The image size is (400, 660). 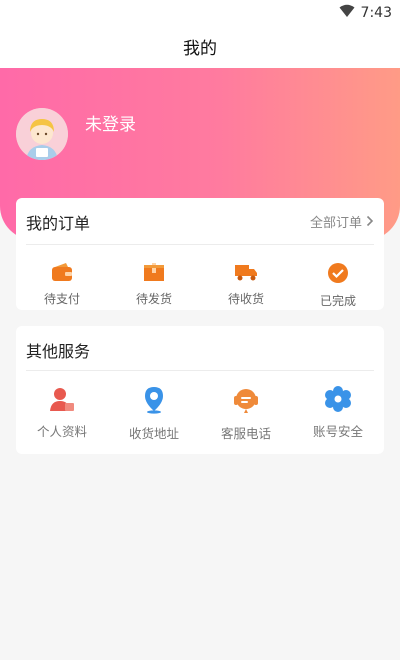 What do you see at coordinates (338, 401) in the screenshot?
I see `gear-icon` at bounding box center [338, 401].